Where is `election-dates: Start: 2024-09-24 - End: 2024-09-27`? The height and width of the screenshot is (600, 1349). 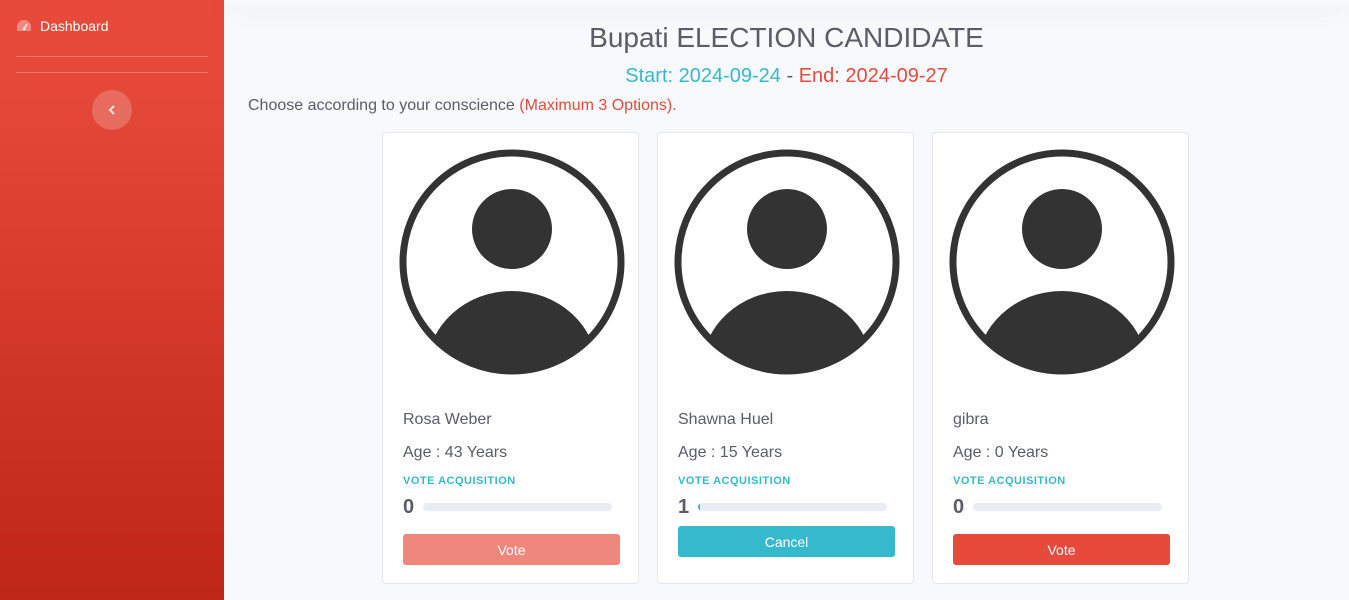
election-dates: Start: 2024-09-24 - End: 2024-09-27 is located at coordinates (786, 76).